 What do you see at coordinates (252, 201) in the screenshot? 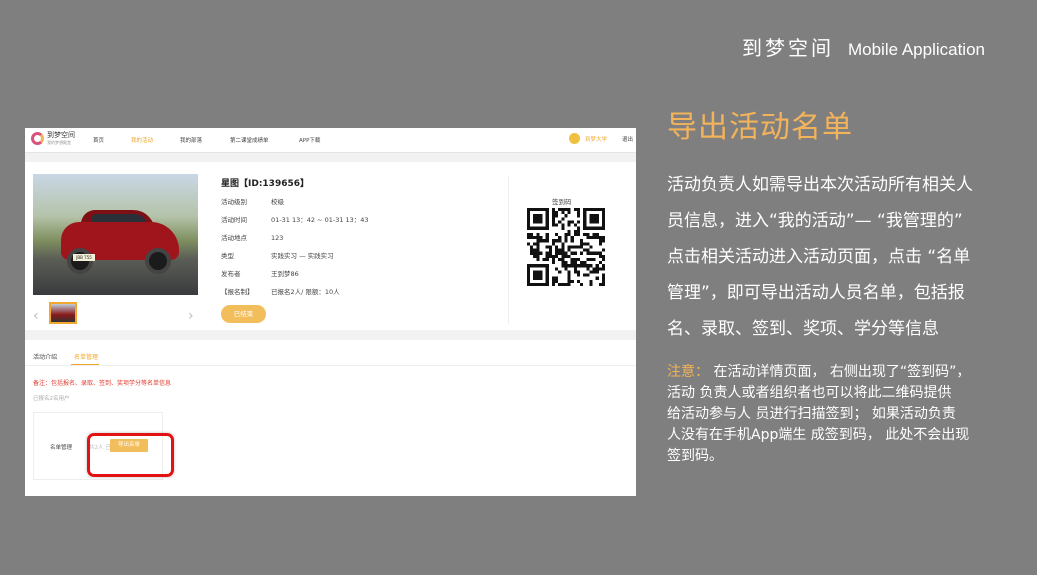
I see `field-level: 活动级别 校级` at bounding box center [252, 201].